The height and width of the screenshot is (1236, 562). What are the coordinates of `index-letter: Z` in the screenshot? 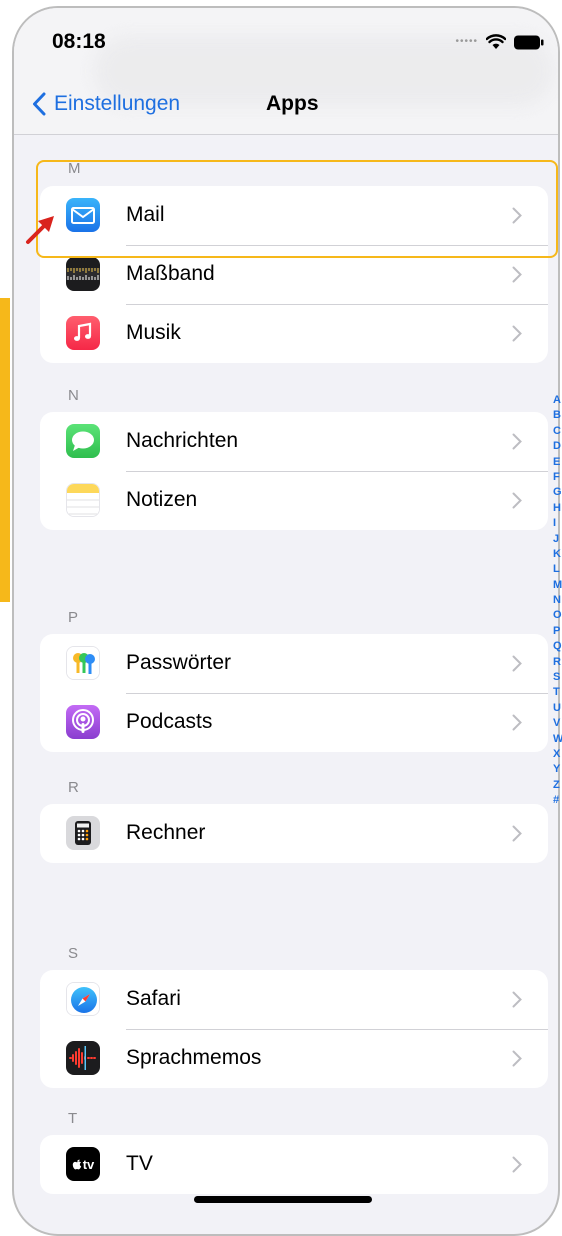 It's located at (557, 785).